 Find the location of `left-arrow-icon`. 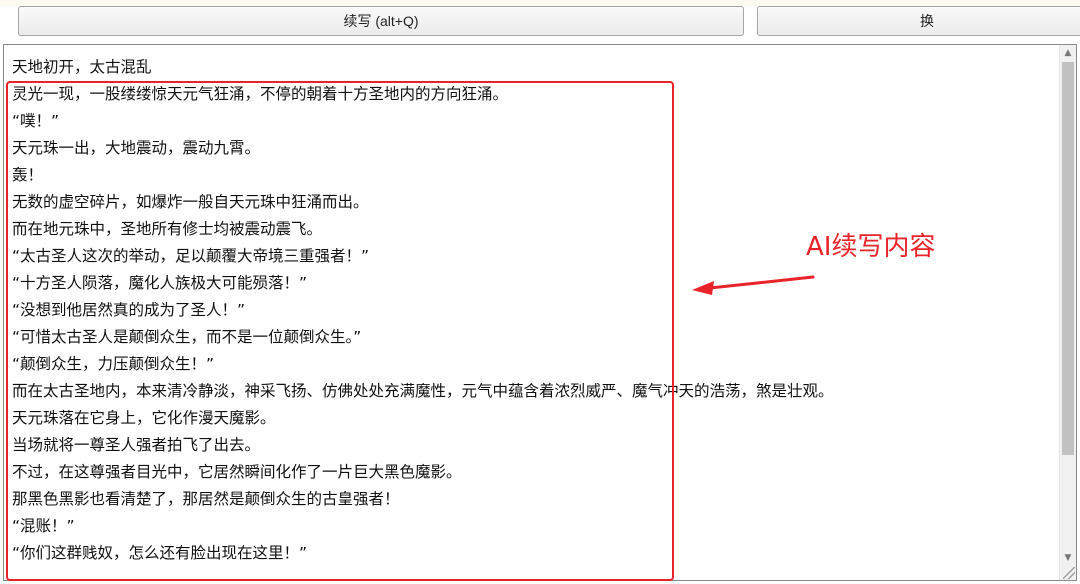

left-arrow-icon is located at coordinates (753, 285).